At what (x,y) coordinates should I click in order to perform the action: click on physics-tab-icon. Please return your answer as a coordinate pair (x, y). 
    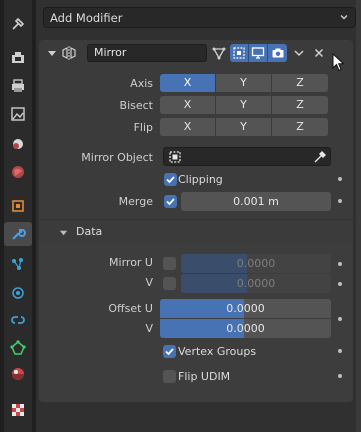
    Looking at the image, I should click on (18, 292).